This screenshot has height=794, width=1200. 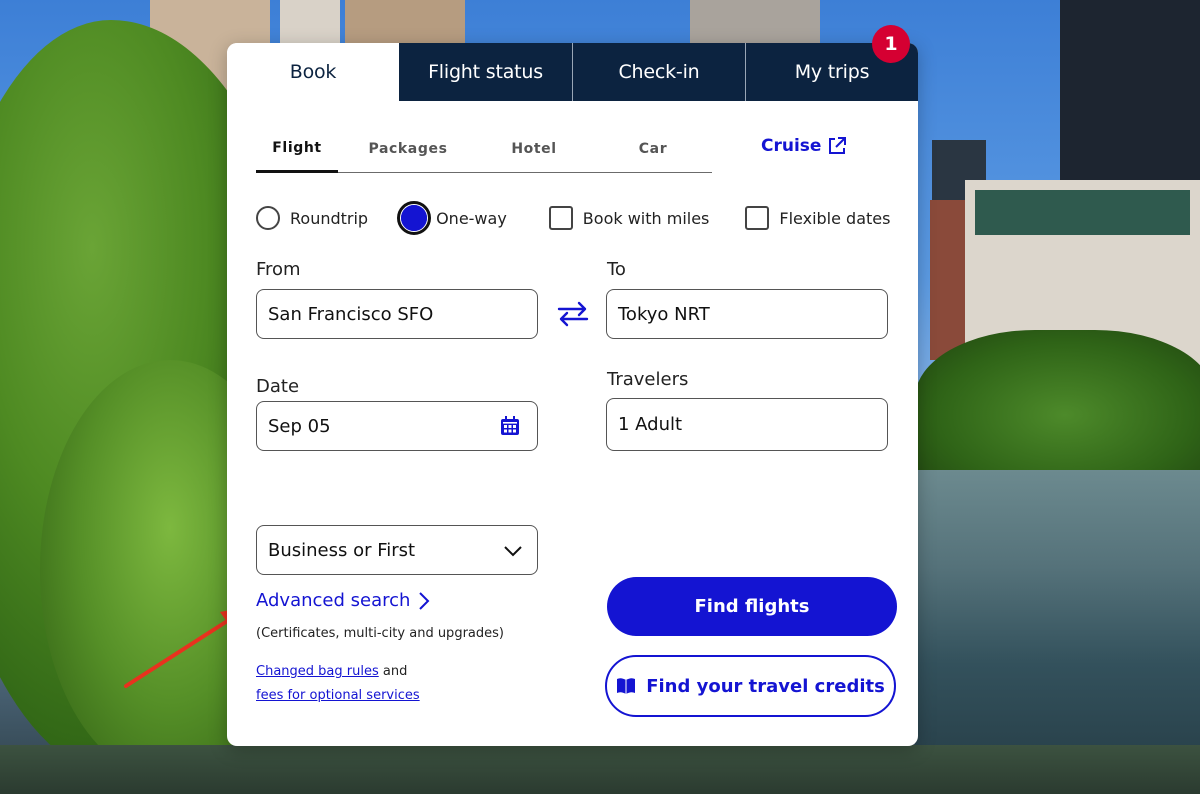 I want to click on and-text: and, so click(x=393, y=671).